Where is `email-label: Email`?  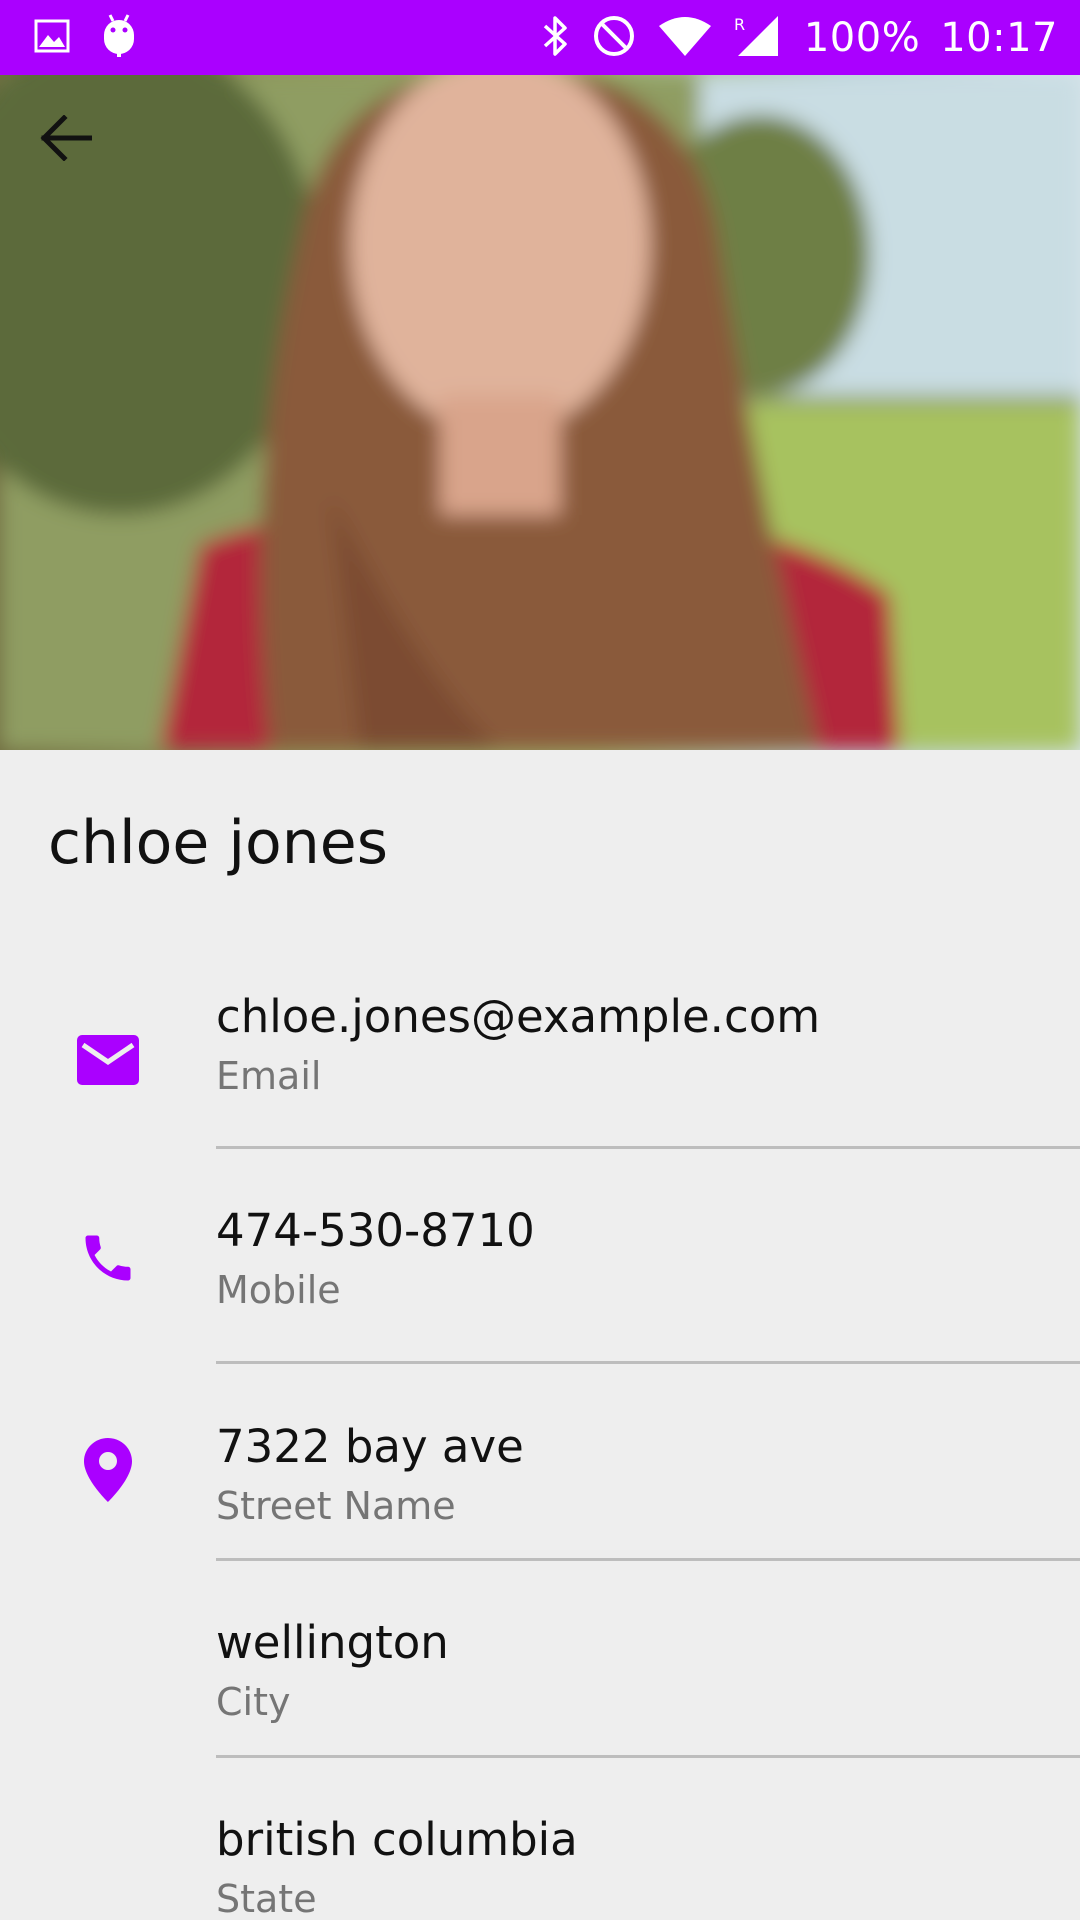
email-label: Email is located at coordinates (269, 1076).